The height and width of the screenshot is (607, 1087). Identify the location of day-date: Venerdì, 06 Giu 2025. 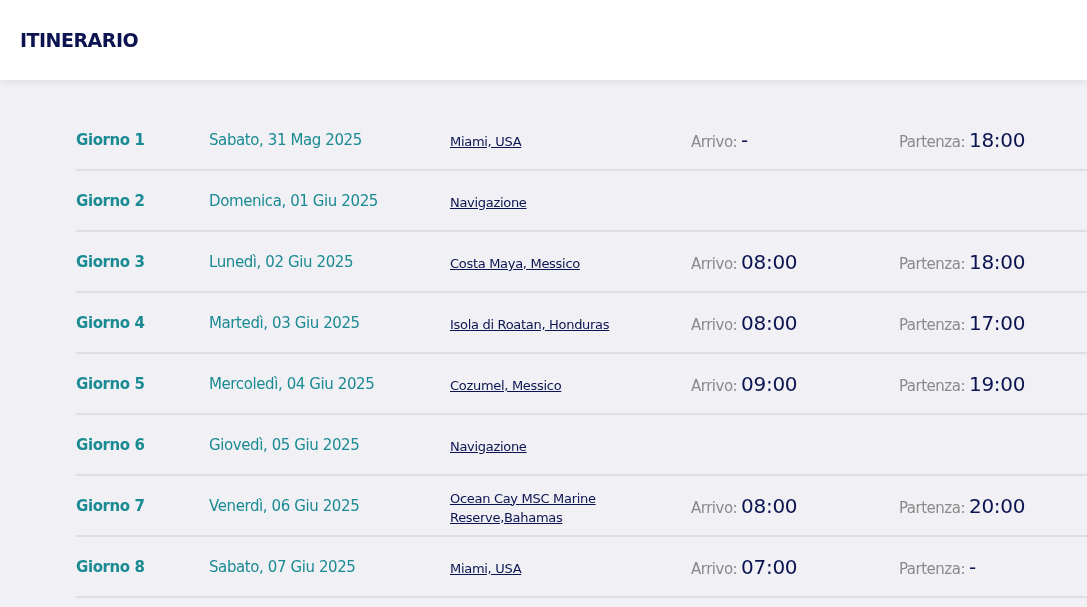
(285, 505).